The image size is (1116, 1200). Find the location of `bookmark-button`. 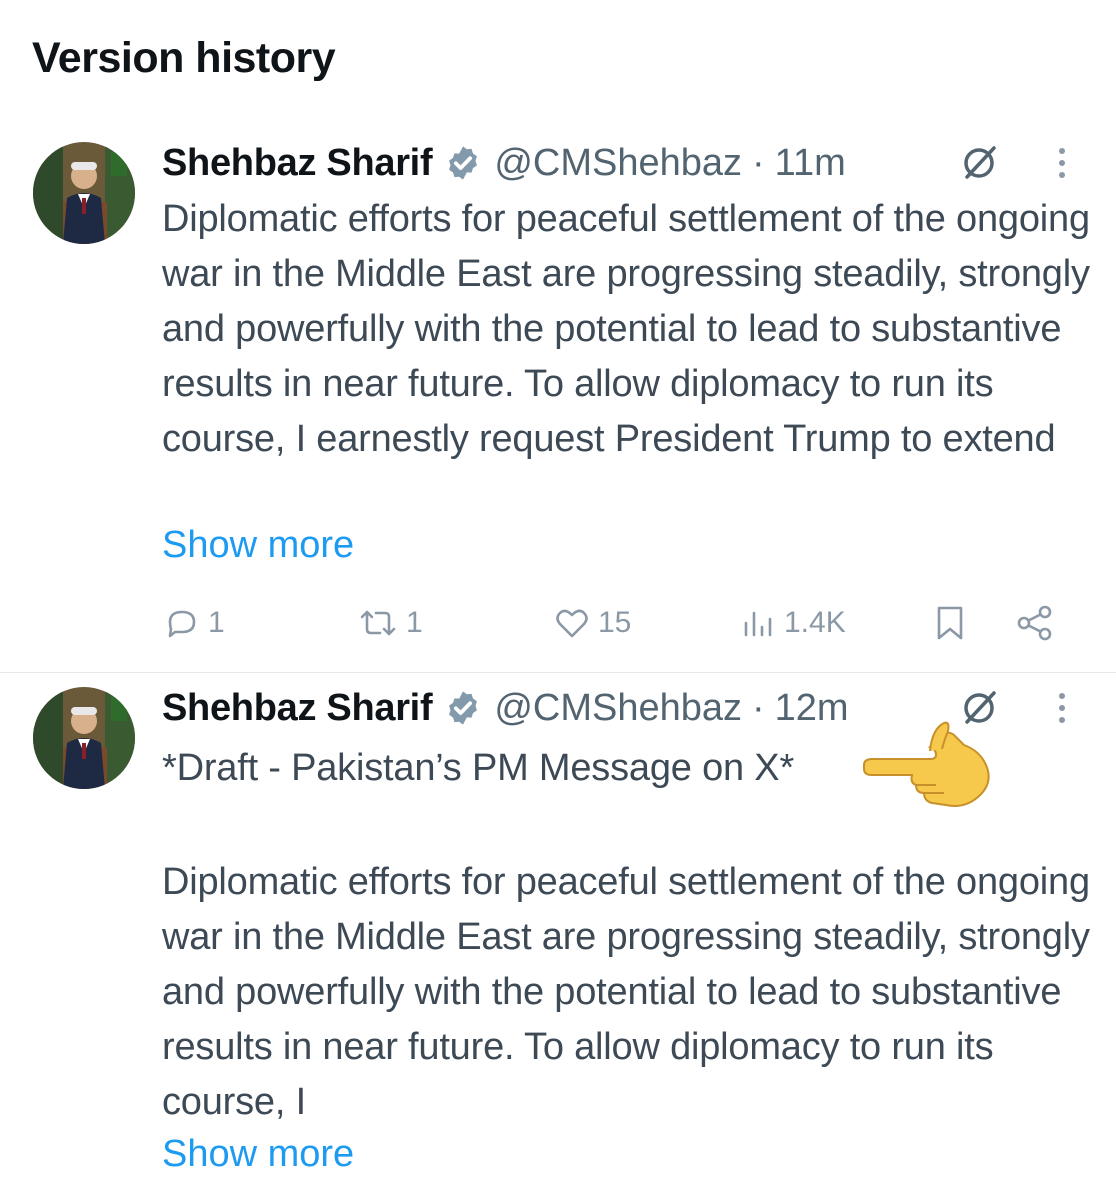

bookmark-button is located at coordinates (950, 623).